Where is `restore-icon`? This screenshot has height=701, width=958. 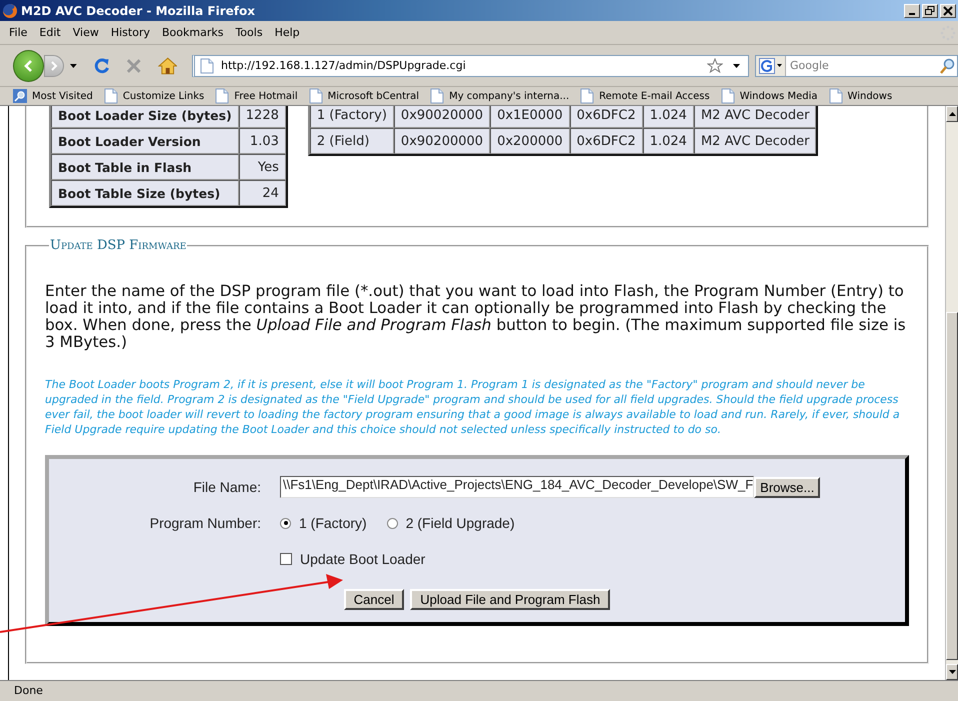
restore-icon is located at coordinates (930, 10).